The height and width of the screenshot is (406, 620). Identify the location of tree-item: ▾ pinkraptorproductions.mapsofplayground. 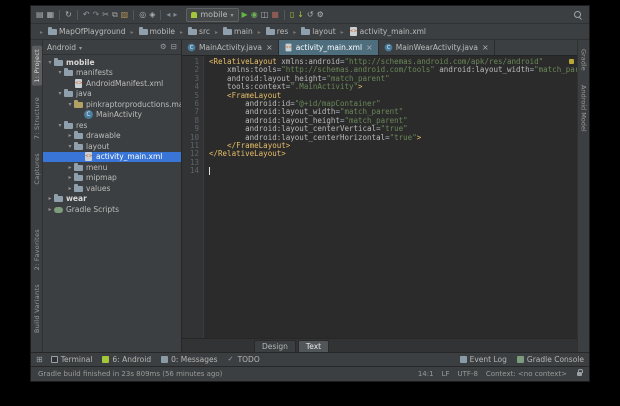
(112, 104).